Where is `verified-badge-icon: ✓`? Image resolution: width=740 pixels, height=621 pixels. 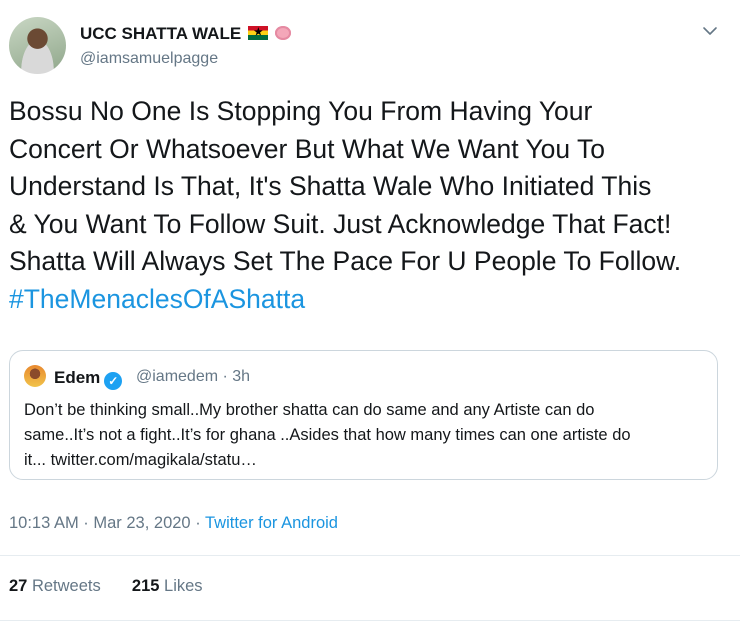 verified-badge-icon: ✓ is located at coordinates (113, 381).